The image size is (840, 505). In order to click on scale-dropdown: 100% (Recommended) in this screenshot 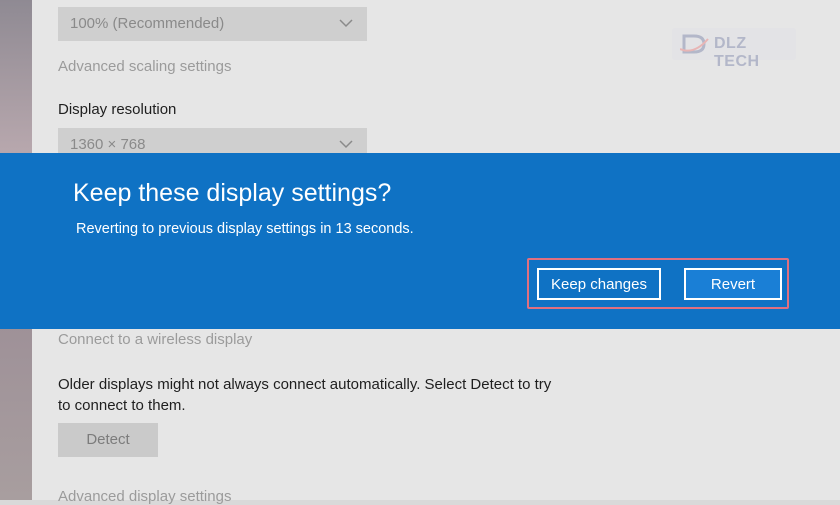, I will do `click(212, 24)`.